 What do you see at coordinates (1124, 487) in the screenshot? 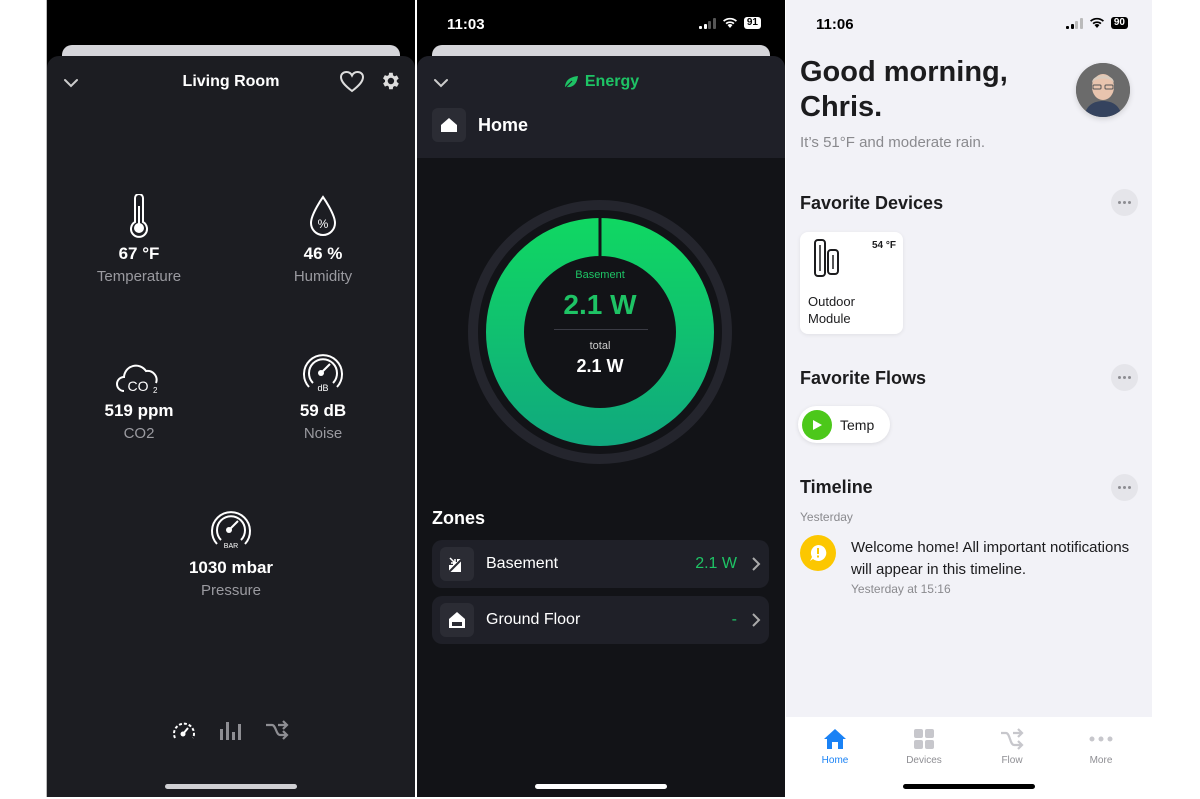
I see `timeline-more-button` at bounding box center [1124, 487].